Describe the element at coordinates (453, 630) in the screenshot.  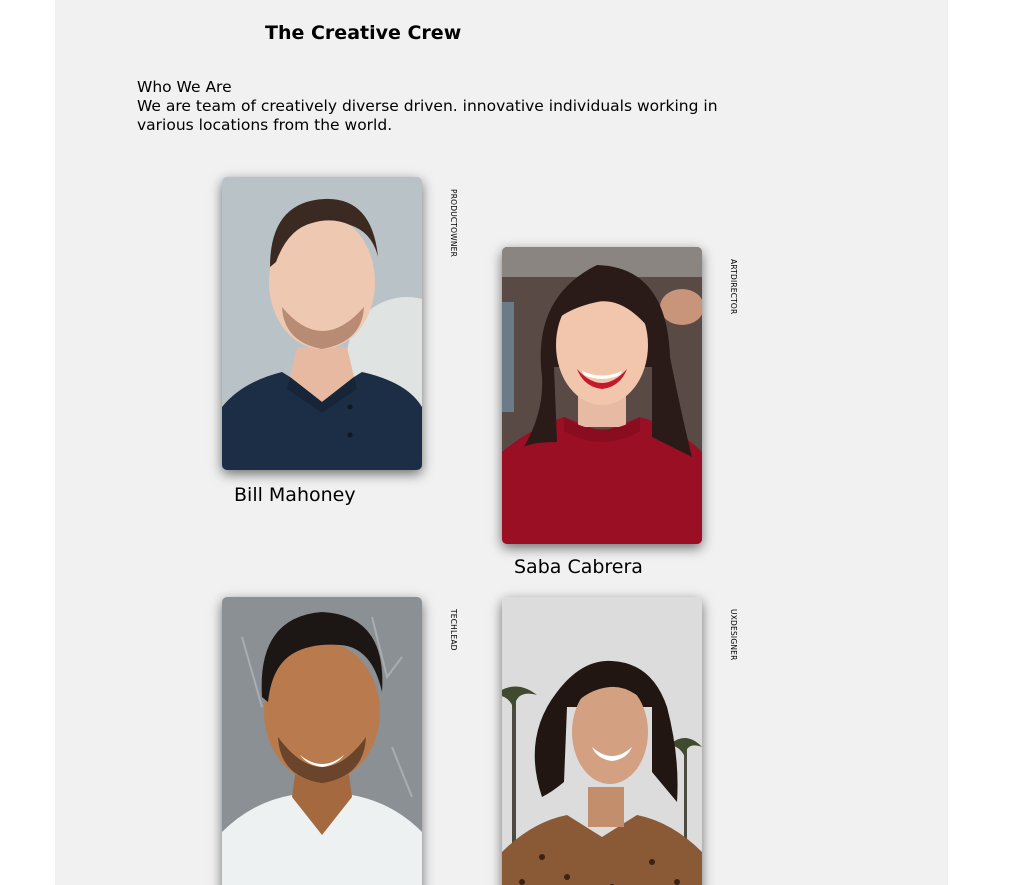
I see `team-role: TECHLEAD` at that location.